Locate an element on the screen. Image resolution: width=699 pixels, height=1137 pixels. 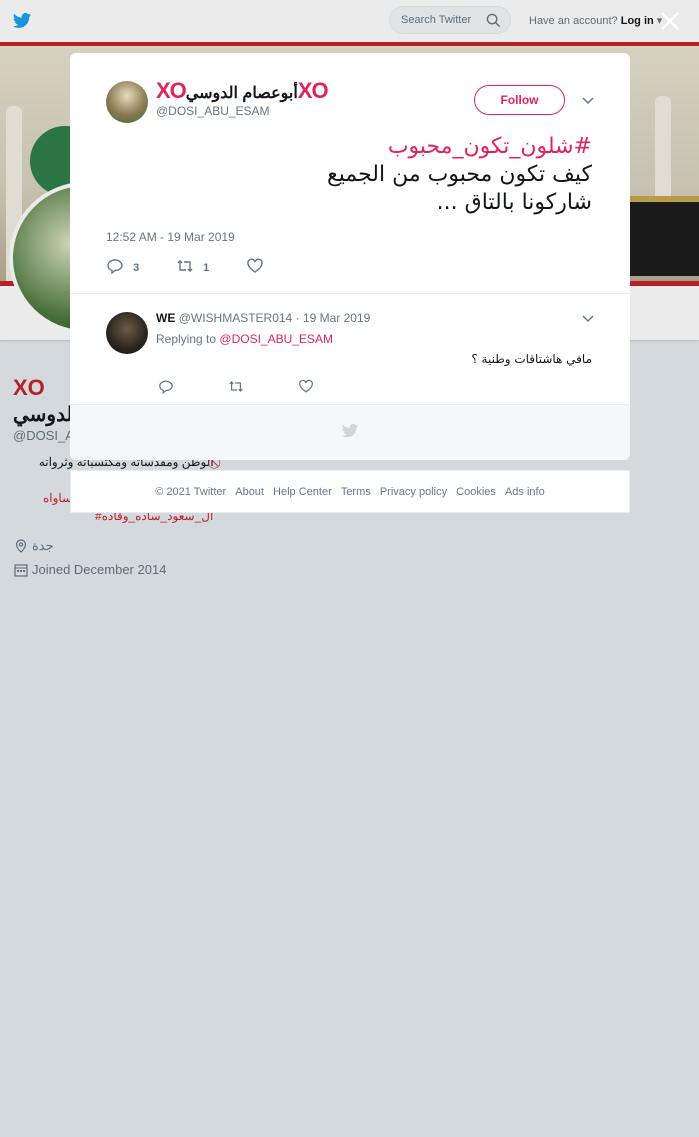
author-avatar is located at coordinates (127, 102).